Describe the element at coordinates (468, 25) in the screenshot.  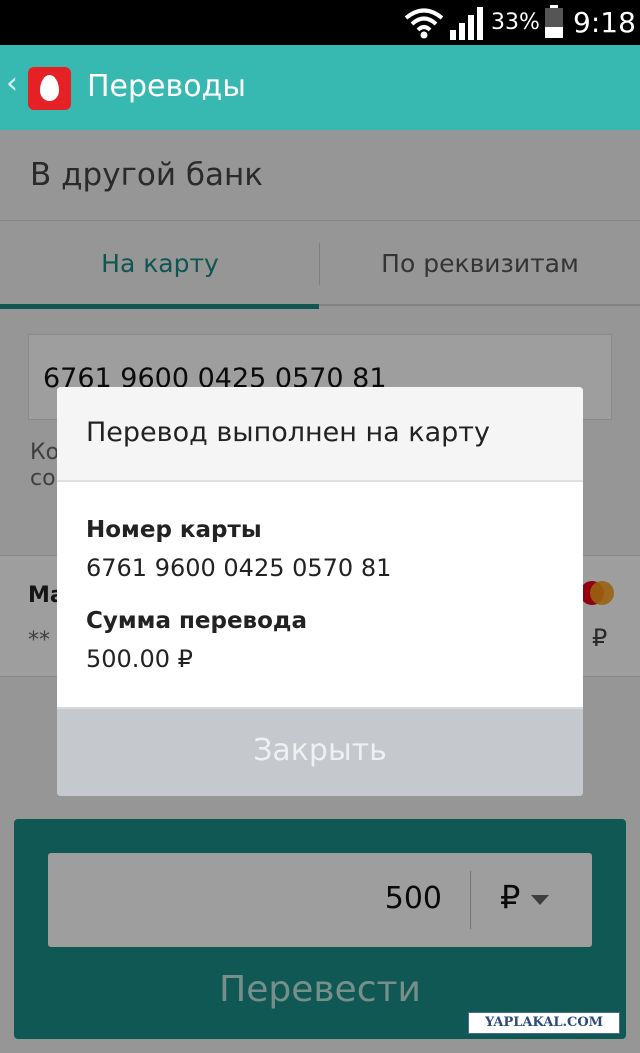
I see `signal-icon` at that location.